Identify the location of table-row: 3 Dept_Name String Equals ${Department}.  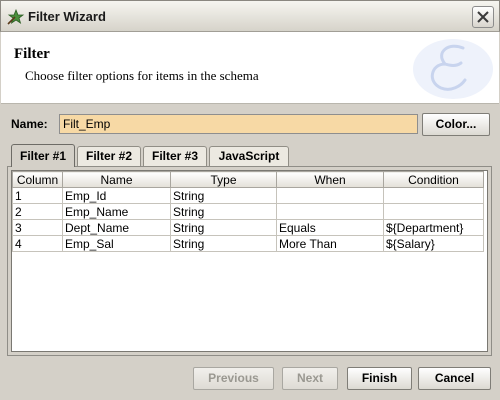
(248, 227).